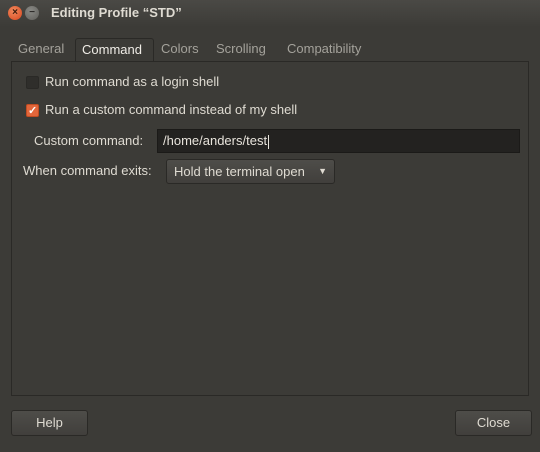  I want to click on minimize-icon: −, so click(32, 12).